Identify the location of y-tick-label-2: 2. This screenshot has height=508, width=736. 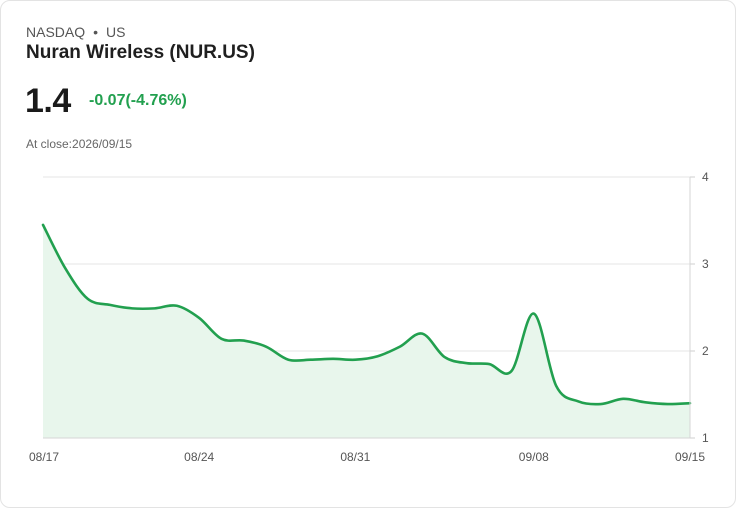
(705, 351).